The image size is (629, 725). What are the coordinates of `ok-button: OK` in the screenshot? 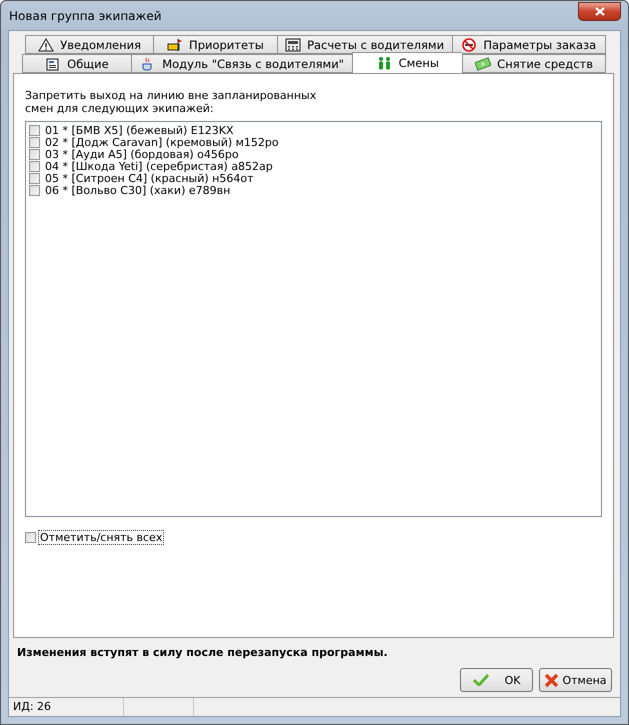 It's located at (496, 680).